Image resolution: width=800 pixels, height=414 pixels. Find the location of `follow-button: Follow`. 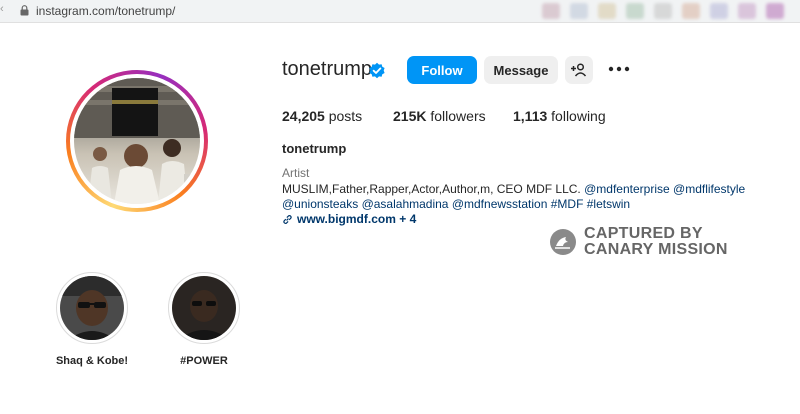

follow-button: Follow is located at coordinates (442, 70).